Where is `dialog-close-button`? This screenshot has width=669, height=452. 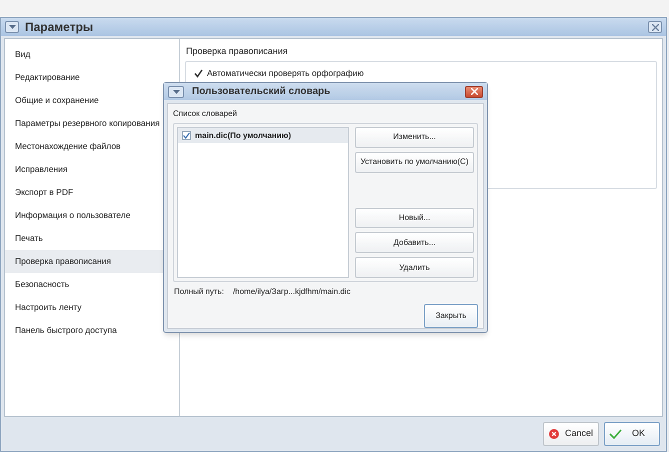 dialog-close-button is located at coordinates (474, 92).